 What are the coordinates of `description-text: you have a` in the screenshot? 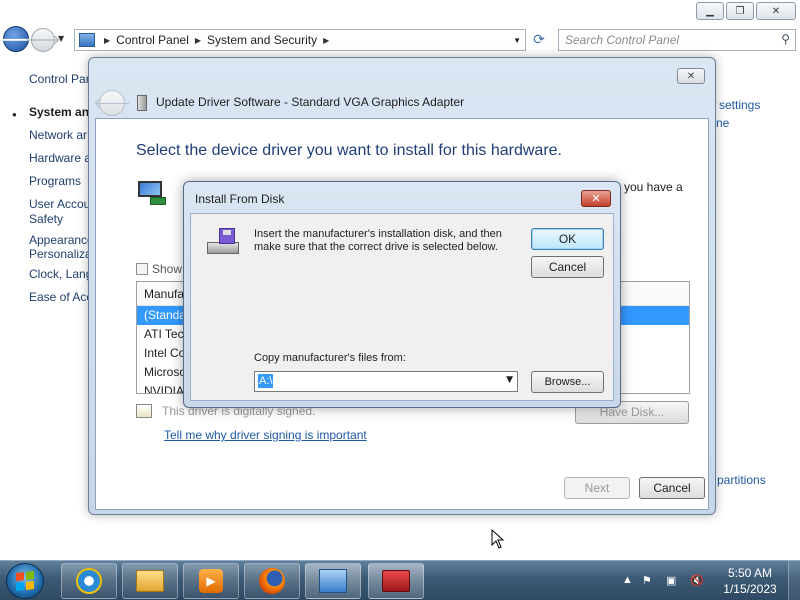 It's located at (653, 187).